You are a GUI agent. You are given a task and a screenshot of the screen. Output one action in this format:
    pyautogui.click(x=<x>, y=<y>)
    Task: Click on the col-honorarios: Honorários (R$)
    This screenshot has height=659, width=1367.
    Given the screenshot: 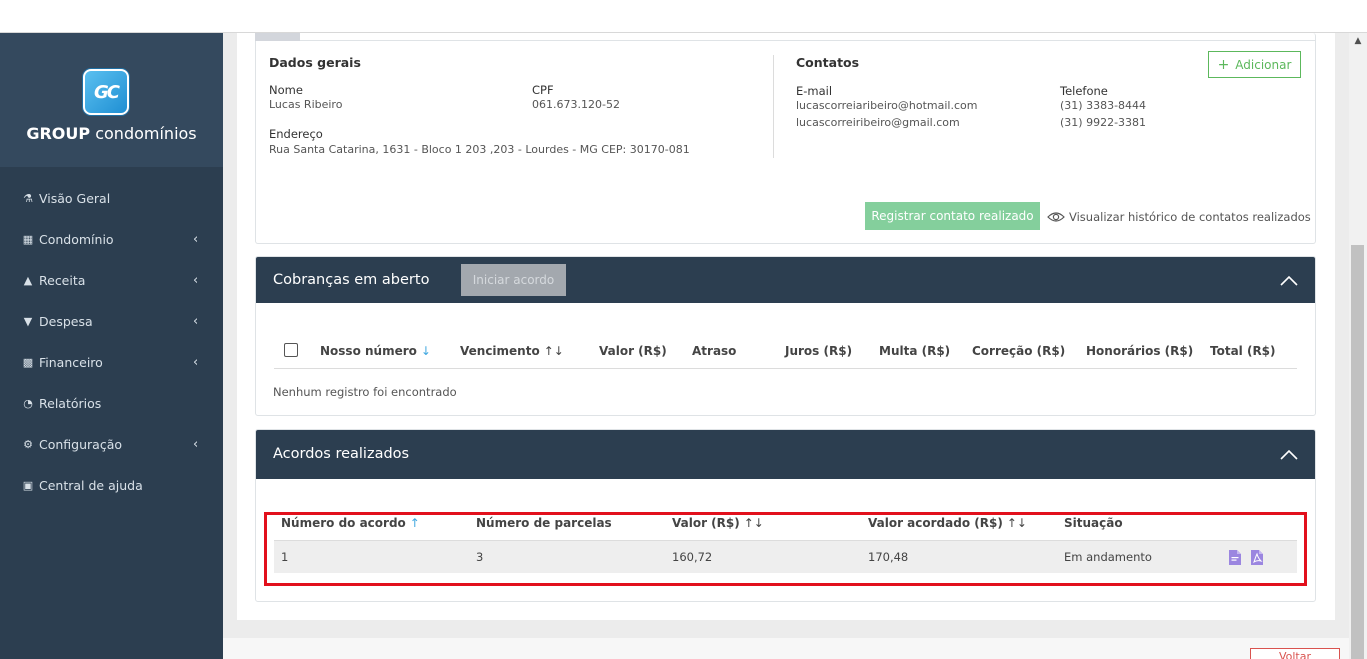 What is the action you would take?
    pyautogui.click(x=1140, y=351)
    